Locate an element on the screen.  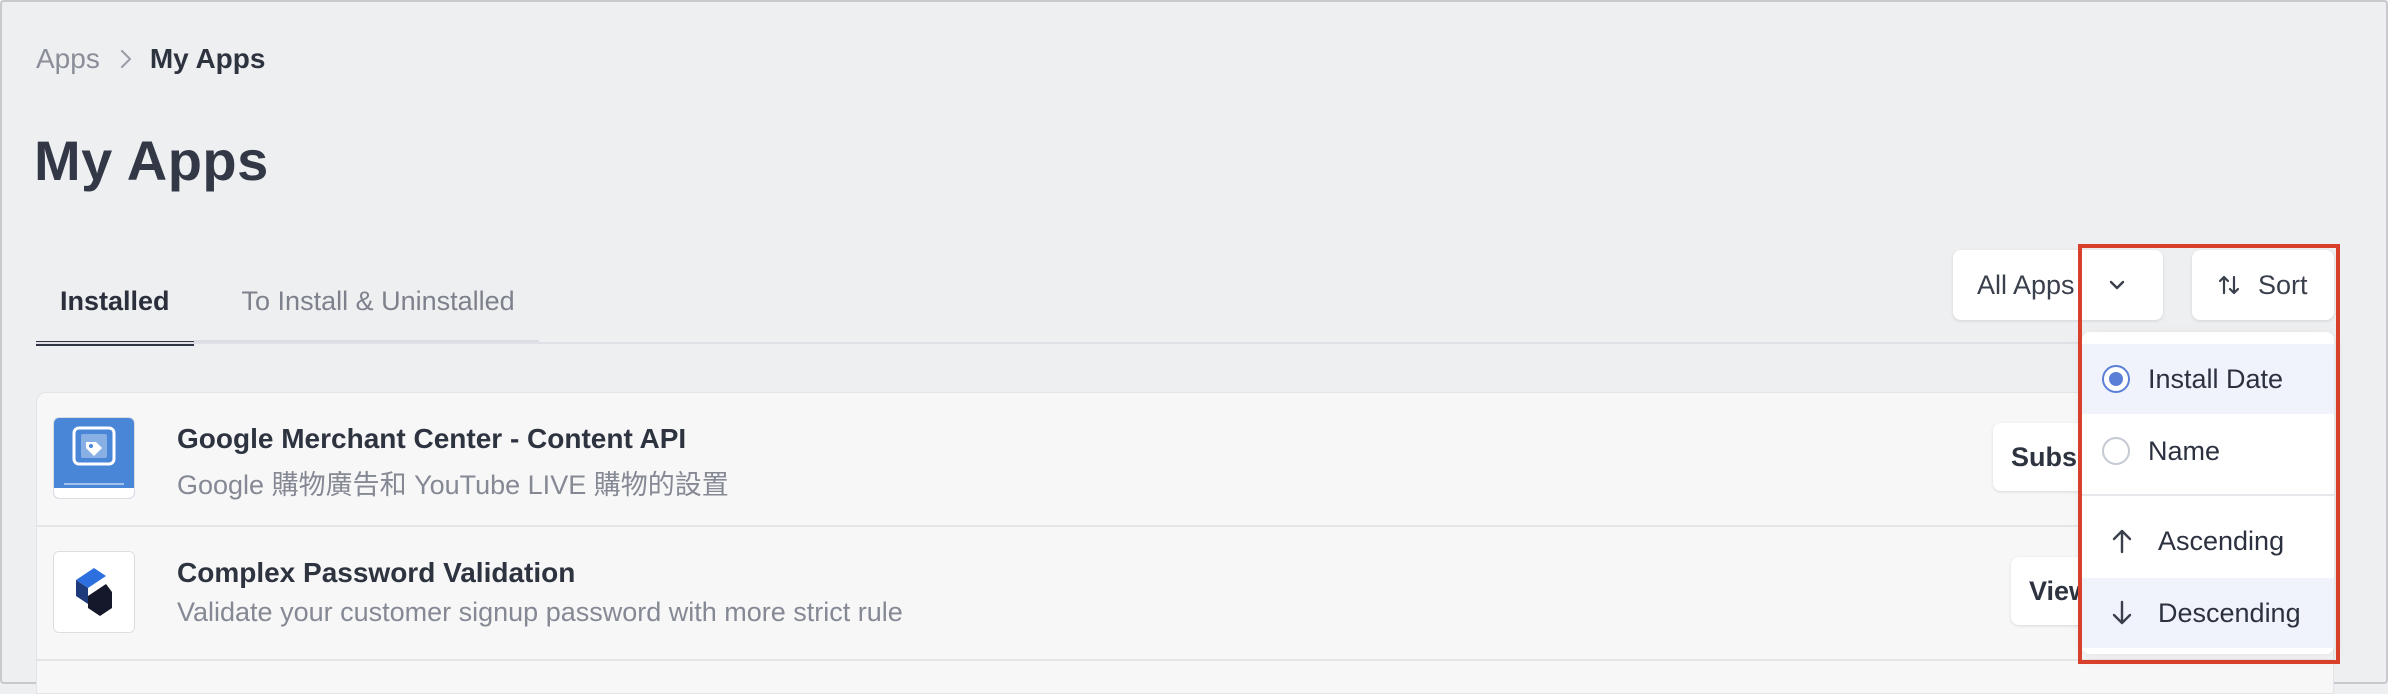
tab-installed: Installed is located at coordinates (115, 304).